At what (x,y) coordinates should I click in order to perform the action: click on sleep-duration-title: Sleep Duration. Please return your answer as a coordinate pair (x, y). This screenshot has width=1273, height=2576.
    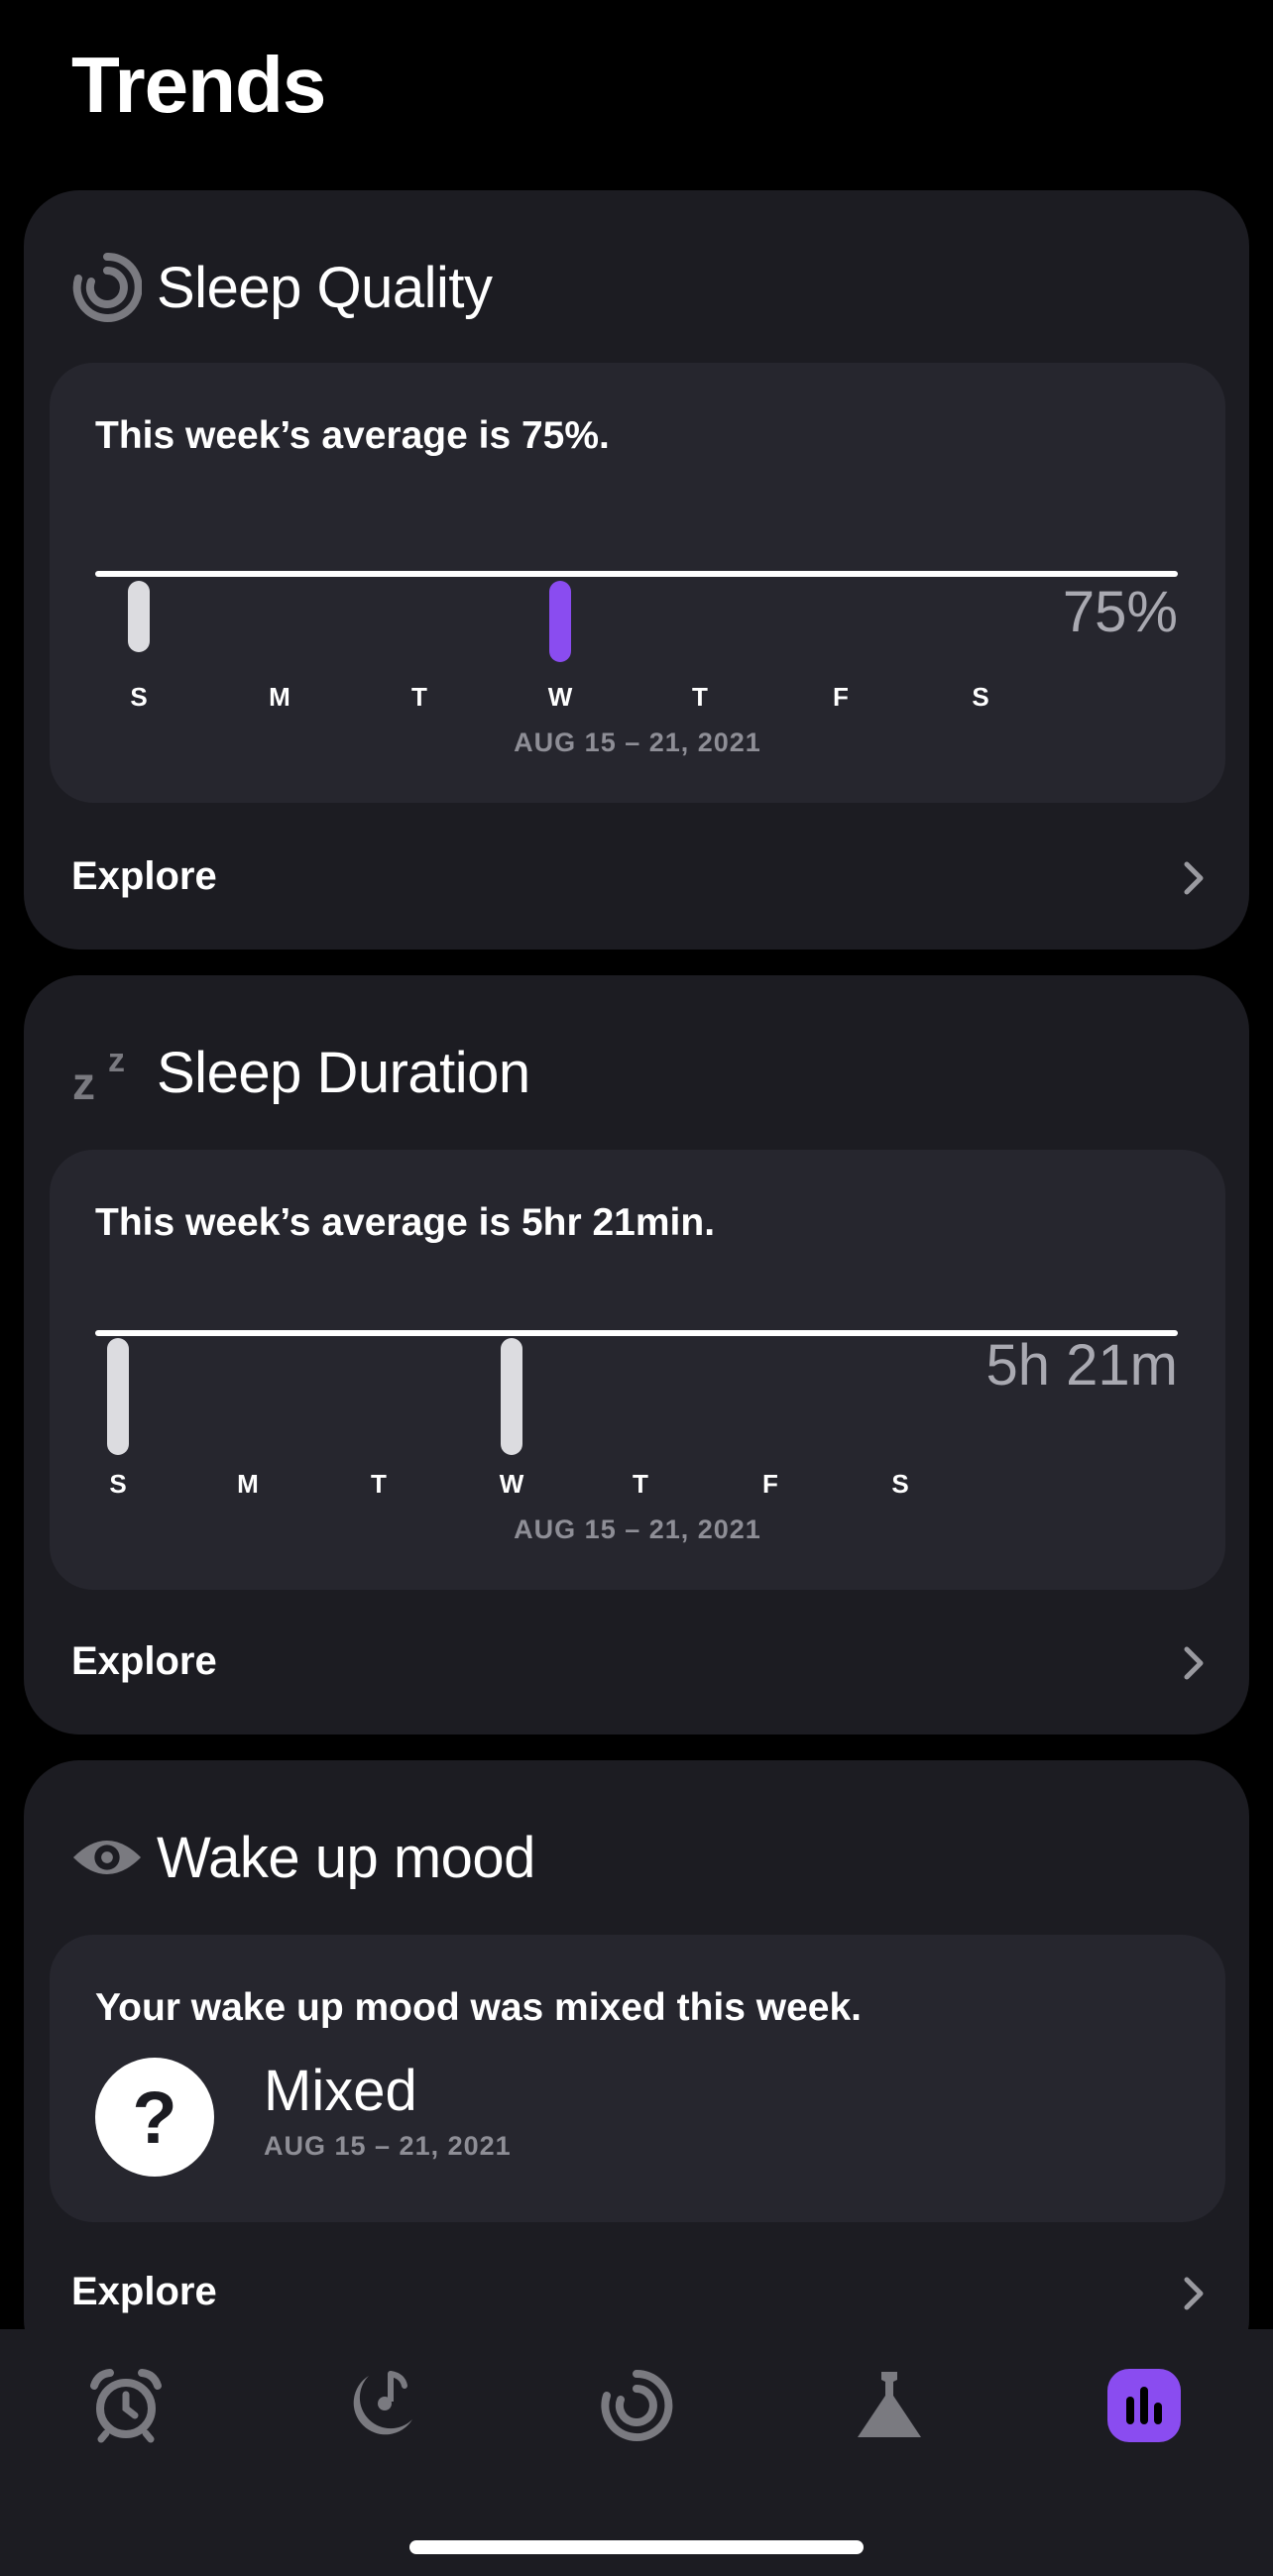
    Looking at the image, I should click on (343, 1072).